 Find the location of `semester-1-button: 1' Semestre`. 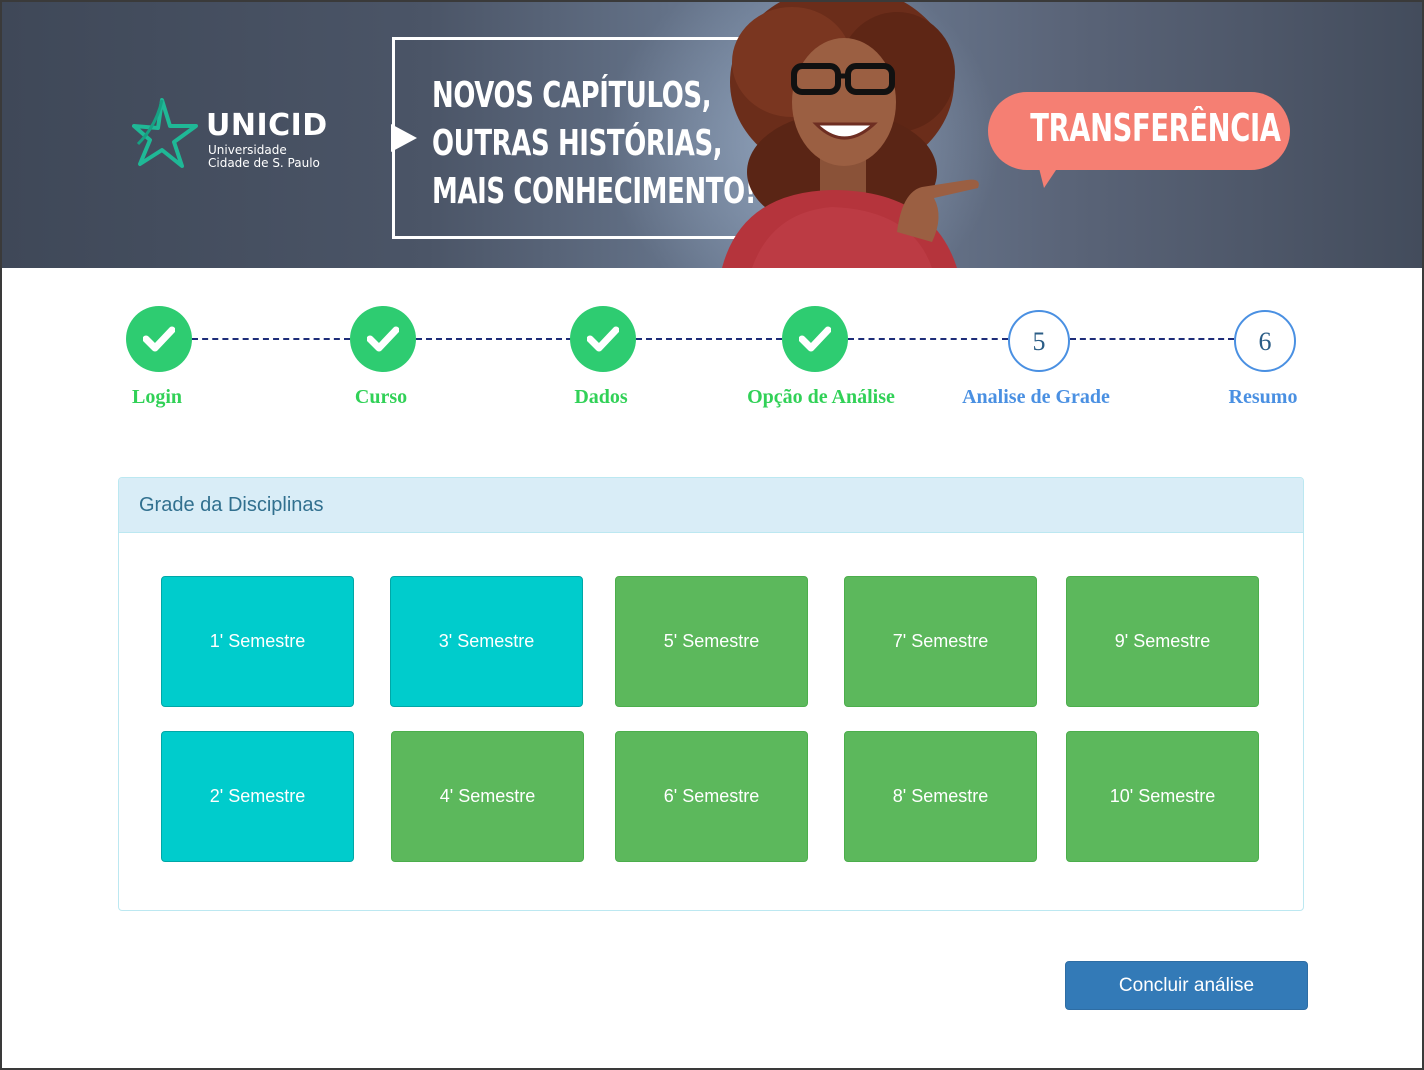

semester-1-button: 1' Semestre is located at coordinates (257, 641).